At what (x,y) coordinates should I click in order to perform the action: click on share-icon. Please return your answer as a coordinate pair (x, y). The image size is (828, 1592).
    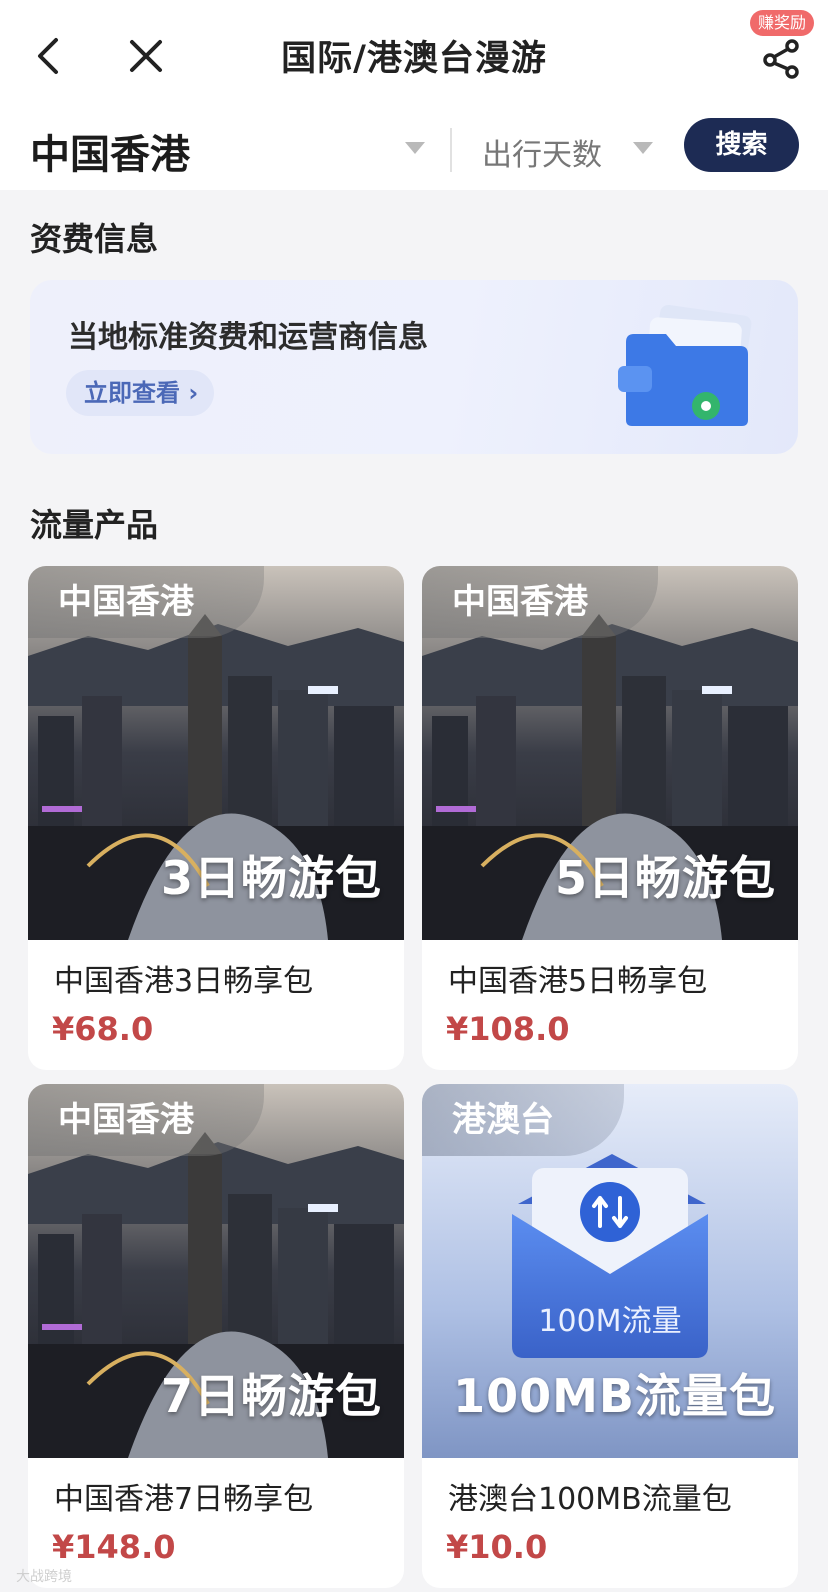
    Looking at the image, I should click on (782, 58).